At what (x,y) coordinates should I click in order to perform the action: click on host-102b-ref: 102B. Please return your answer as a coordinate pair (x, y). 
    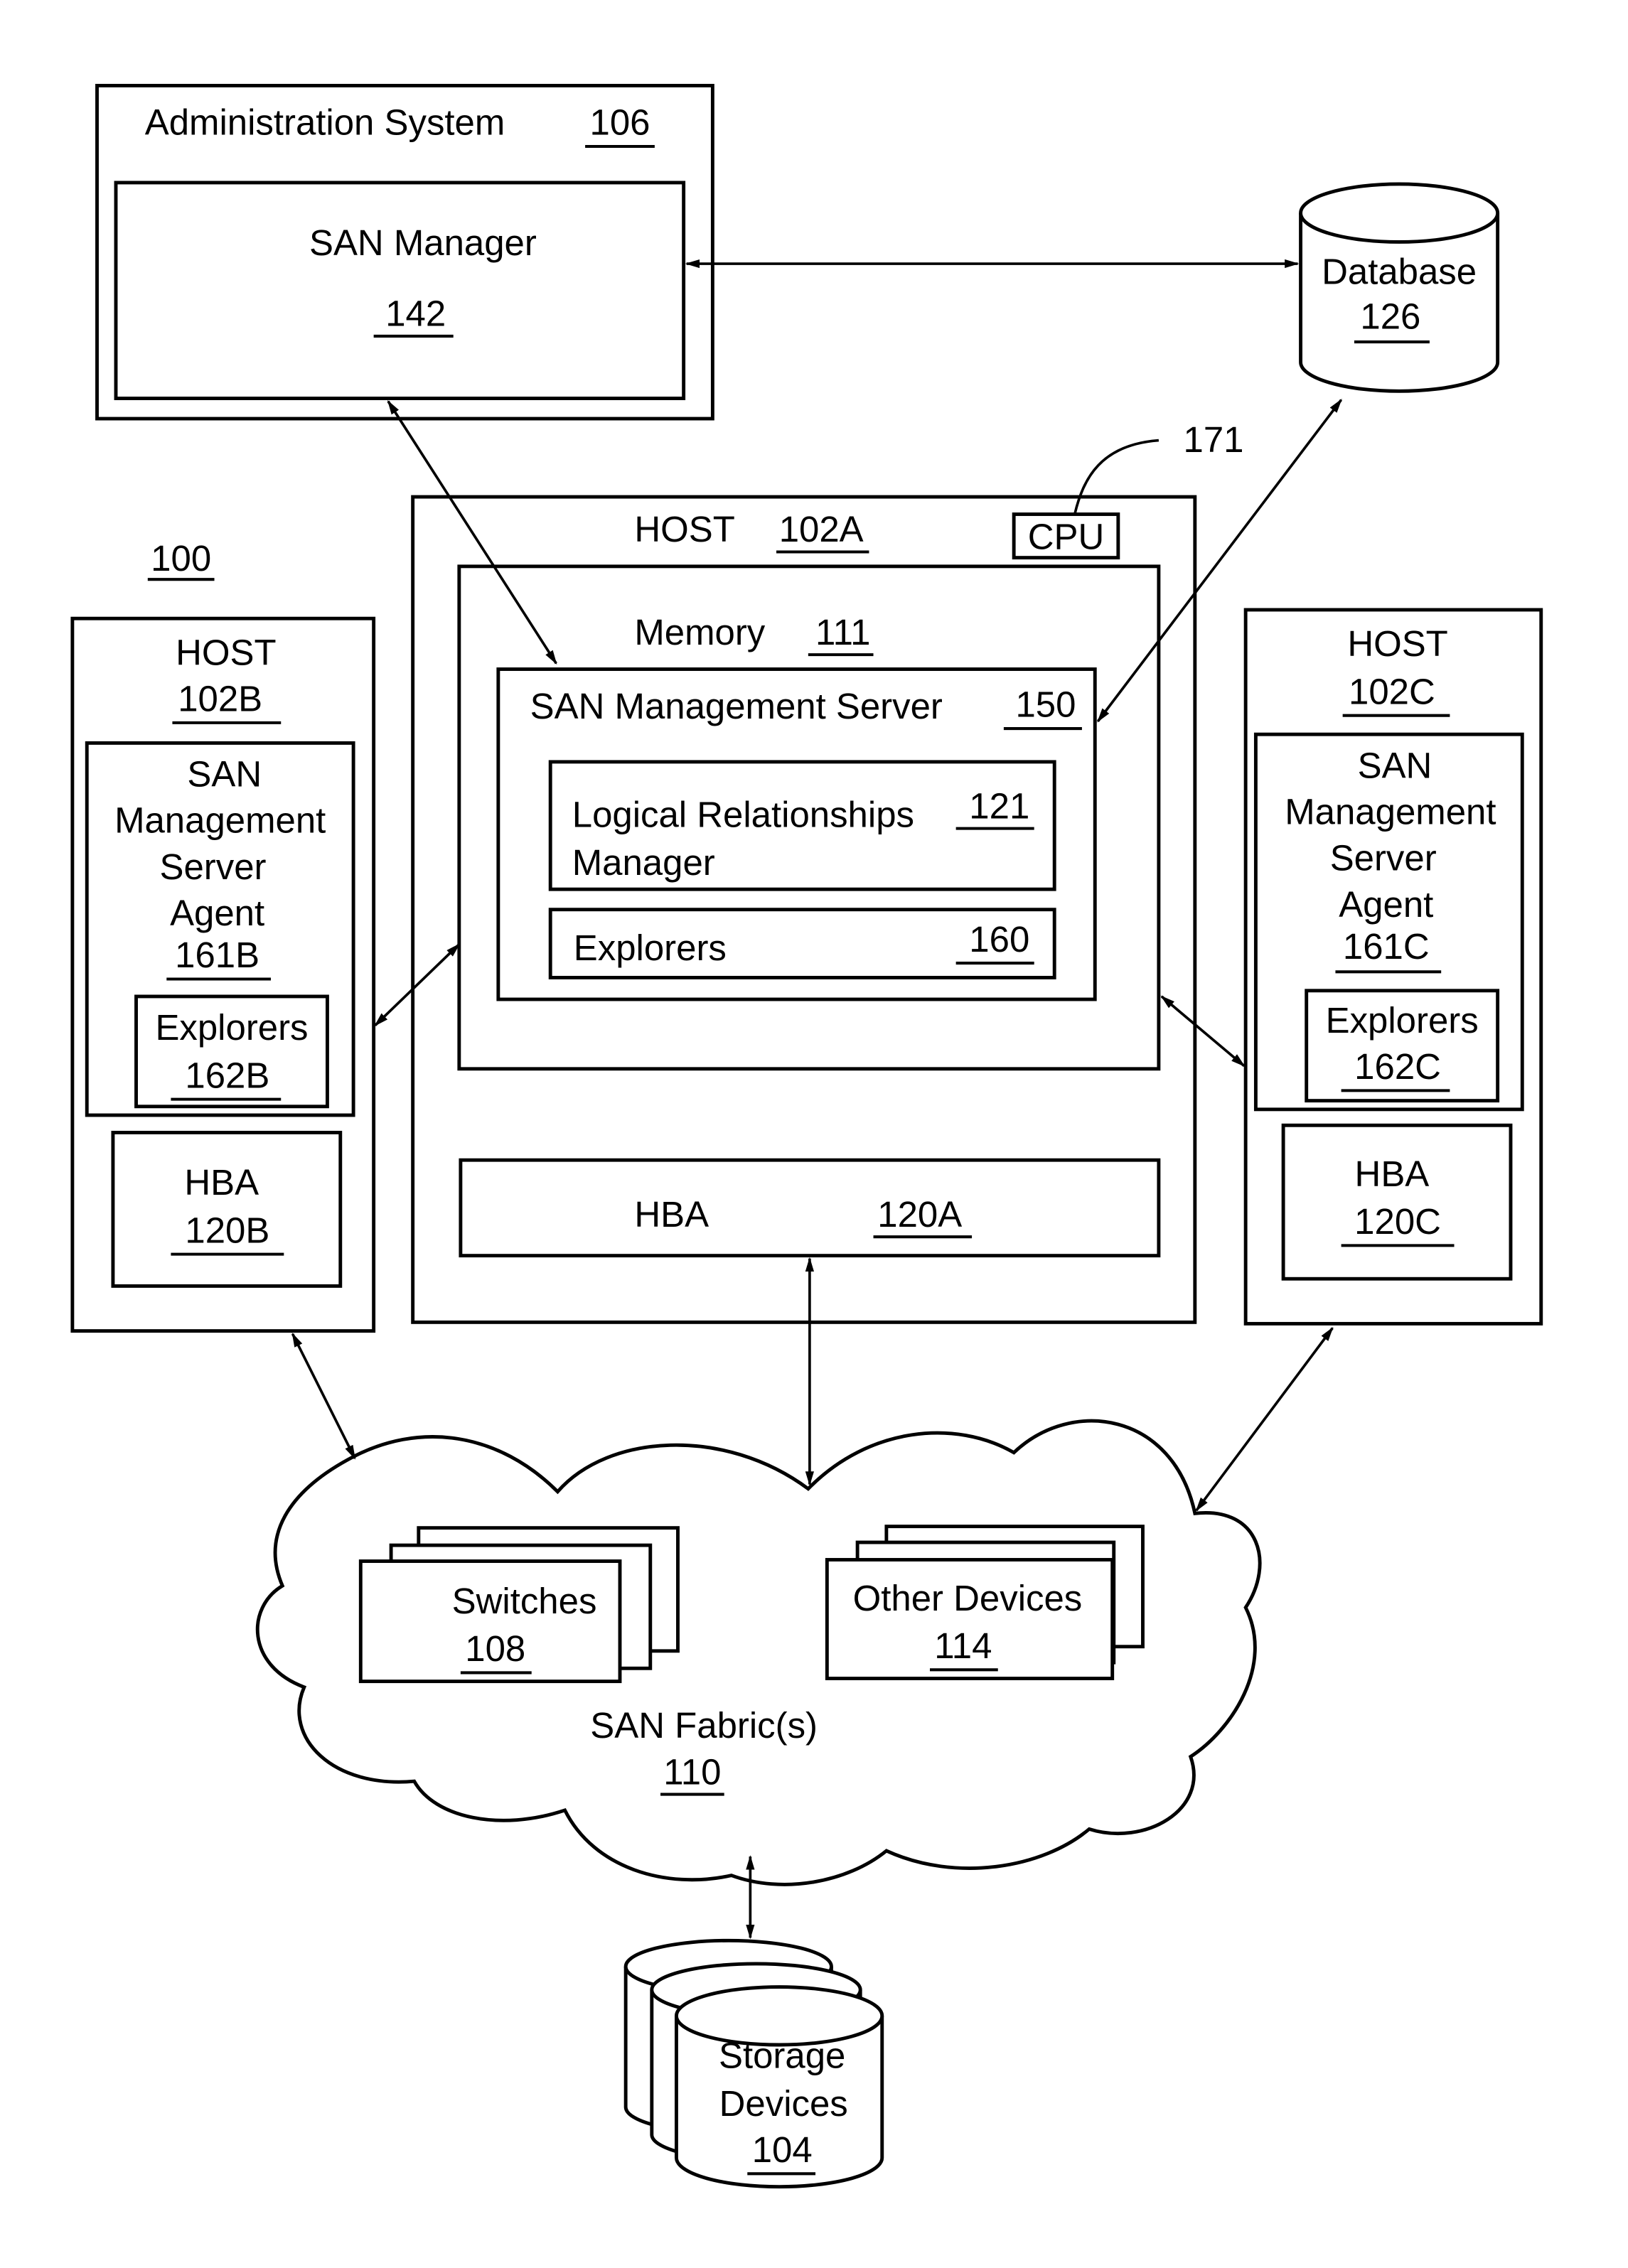
    Looking at the image, I should click on (220, 699).